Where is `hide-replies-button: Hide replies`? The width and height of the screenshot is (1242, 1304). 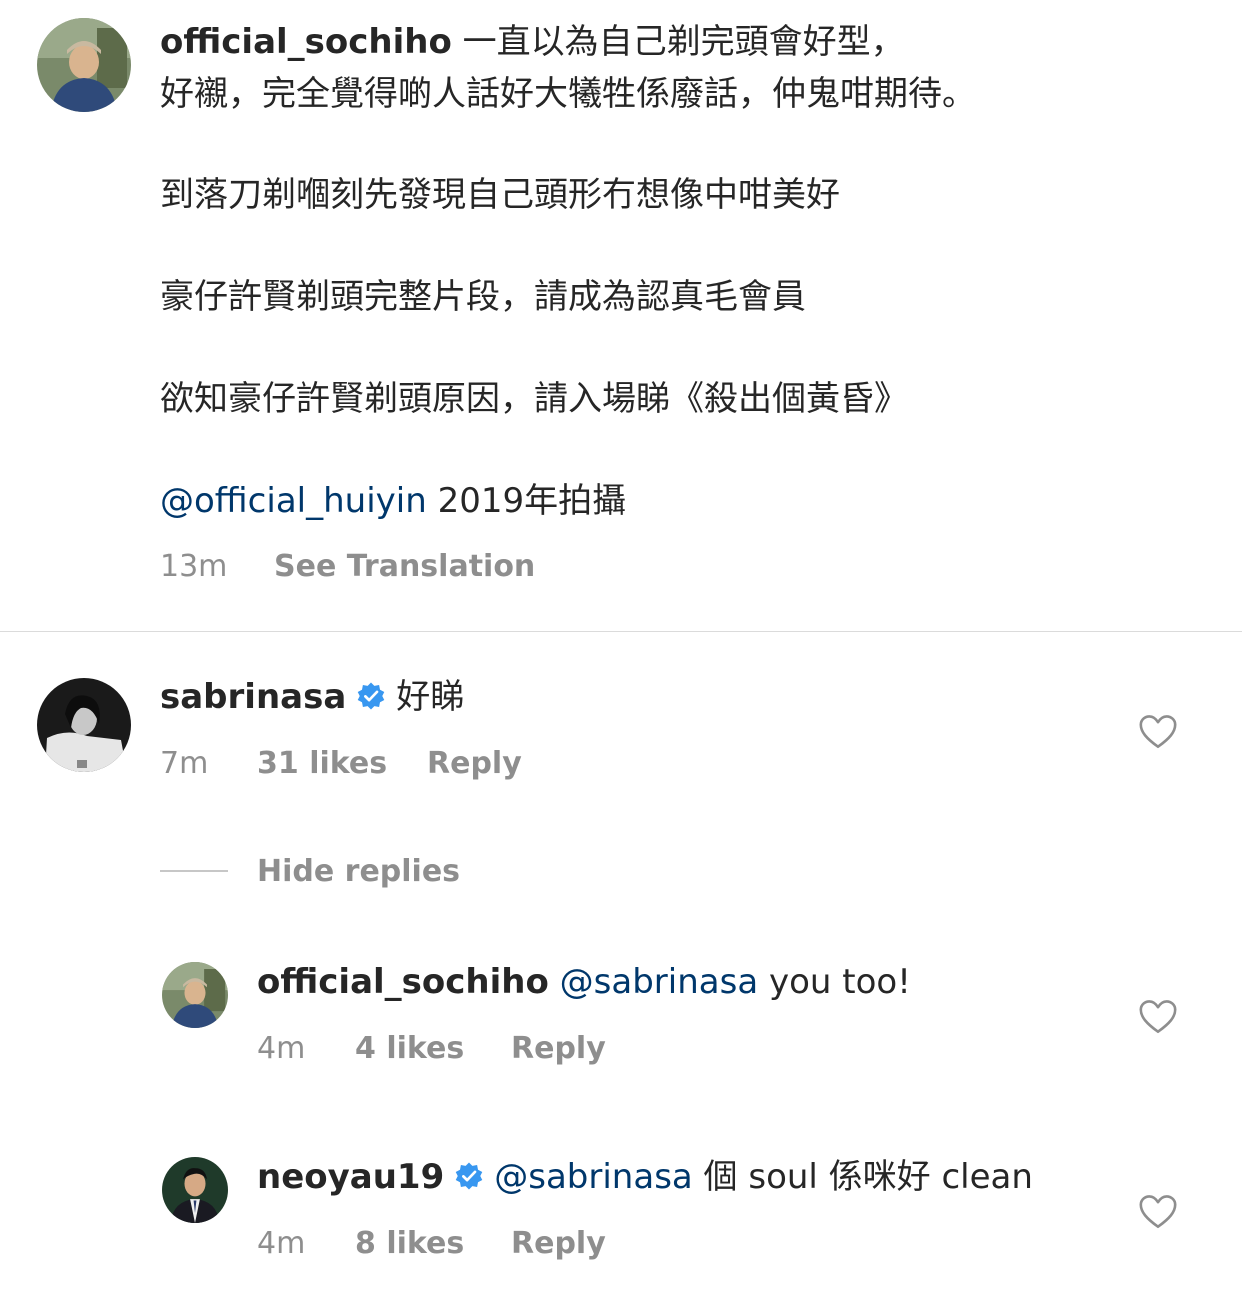 hide-replies-button: Hide replies is located at coordinates (358, 872).